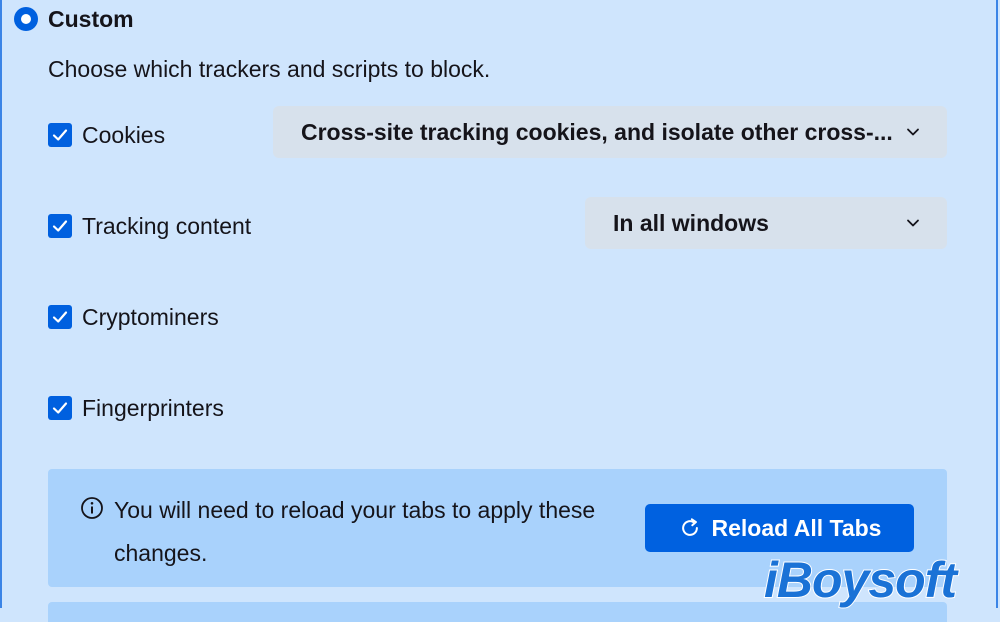  Describe the element at coordinates (91, 19) in the screenshot. I see `custom-radio-label: Custom` at that location.